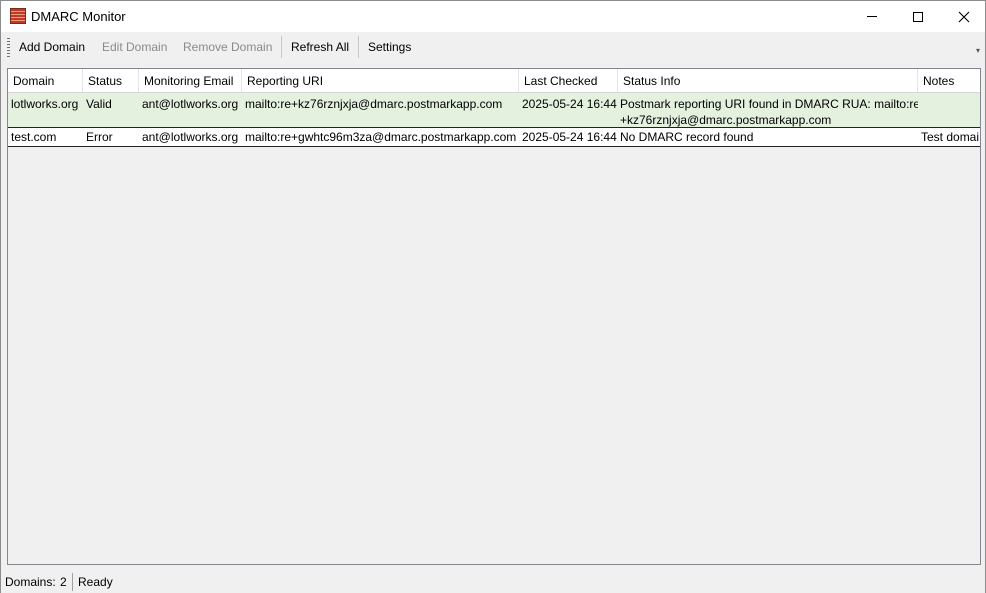 The height and width of the screenshot is (593, 986). Describe the element at coordinates (18, 16) in the screenshot. I see `app-icon` at that location.